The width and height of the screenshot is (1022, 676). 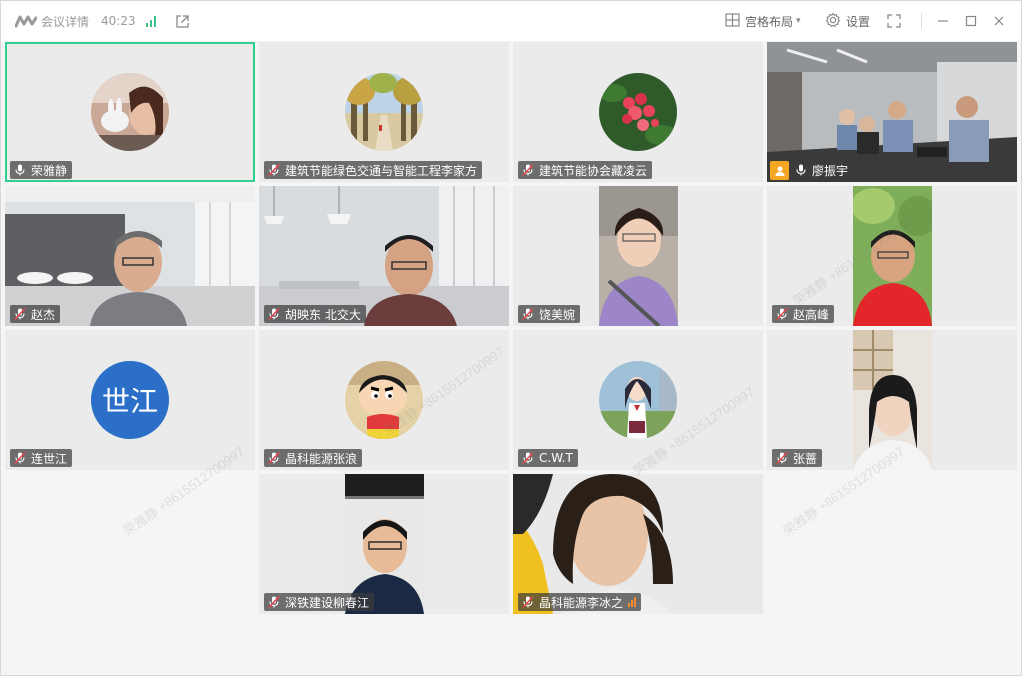 I want to click on gear-icon, so click(x=833, y=21).